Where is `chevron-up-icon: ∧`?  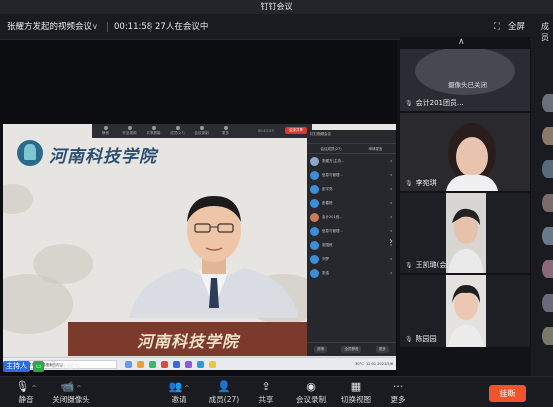 chevron-up-icon: ∧ is located at coordinates (461, 42).